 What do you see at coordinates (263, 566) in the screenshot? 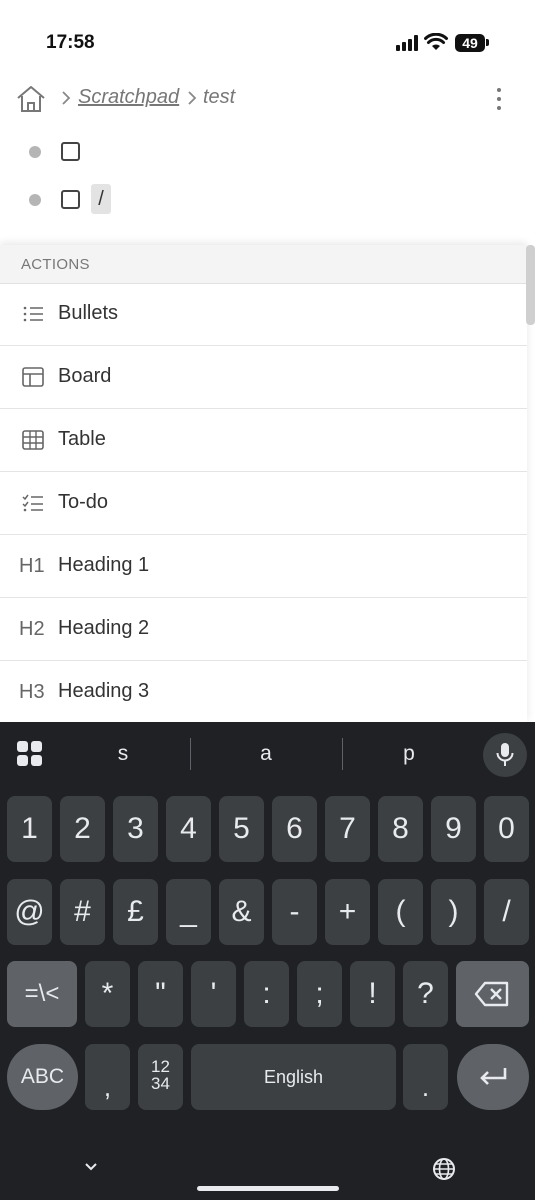
I see `action-heading-1: H1 Heading 1` at bounding box center [263, 566].